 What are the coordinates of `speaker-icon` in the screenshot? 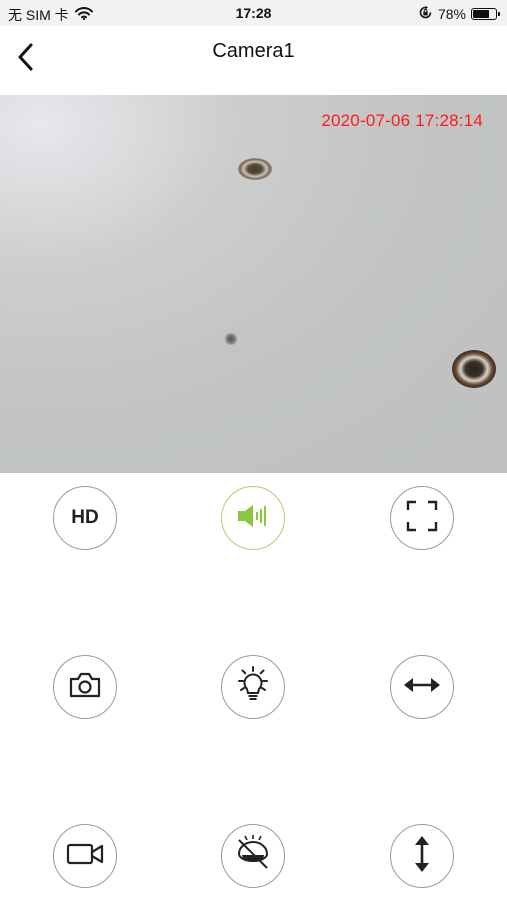 It's located at (253, 518).